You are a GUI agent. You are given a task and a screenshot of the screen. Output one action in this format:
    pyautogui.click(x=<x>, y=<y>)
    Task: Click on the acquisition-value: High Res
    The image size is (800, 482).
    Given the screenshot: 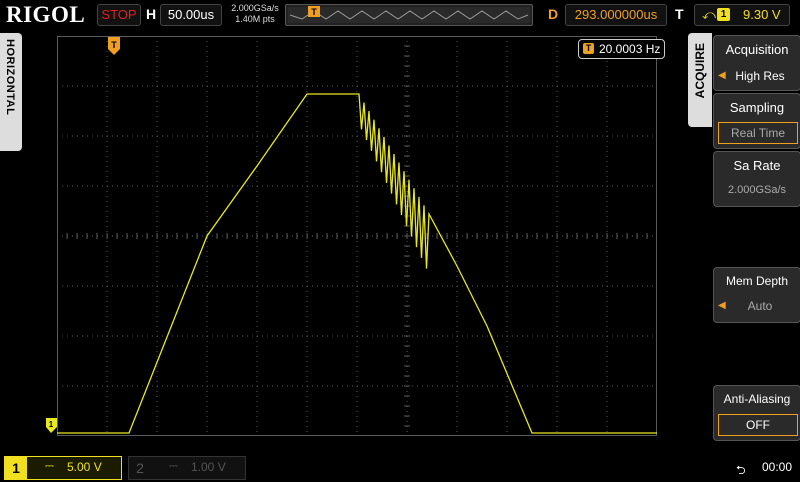 What is the action you would take?
    pyautogui.click(x=760, y=76)
    